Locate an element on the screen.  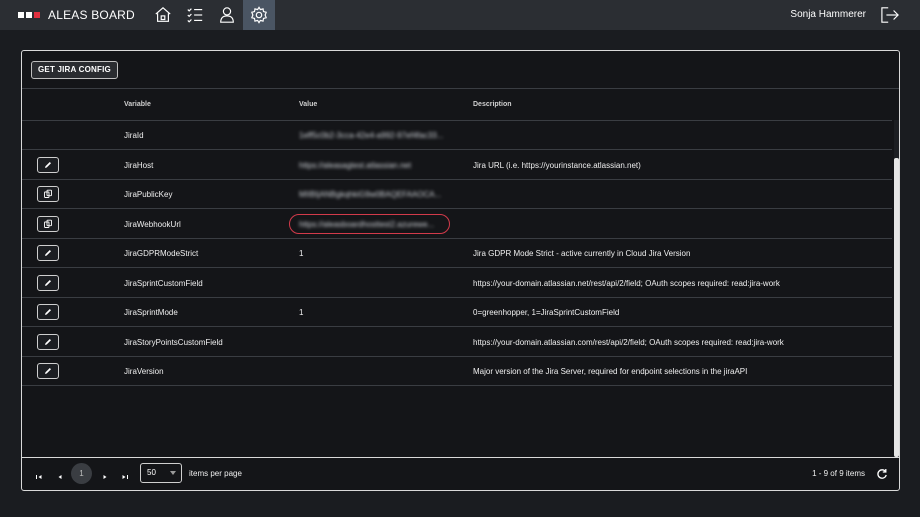
settings-icon is located at coordinates (258, 15).